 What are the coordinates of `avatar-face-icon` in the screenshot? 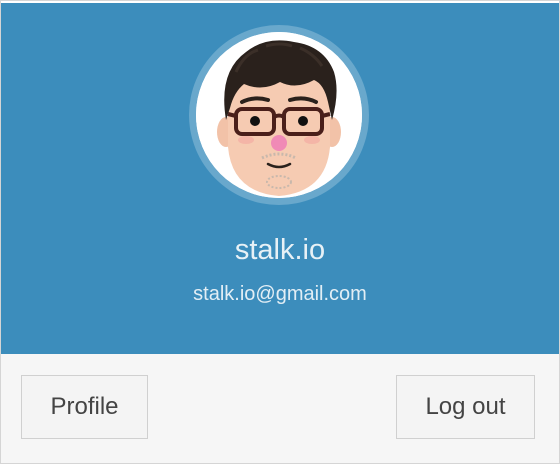 It's located at (279, 115).